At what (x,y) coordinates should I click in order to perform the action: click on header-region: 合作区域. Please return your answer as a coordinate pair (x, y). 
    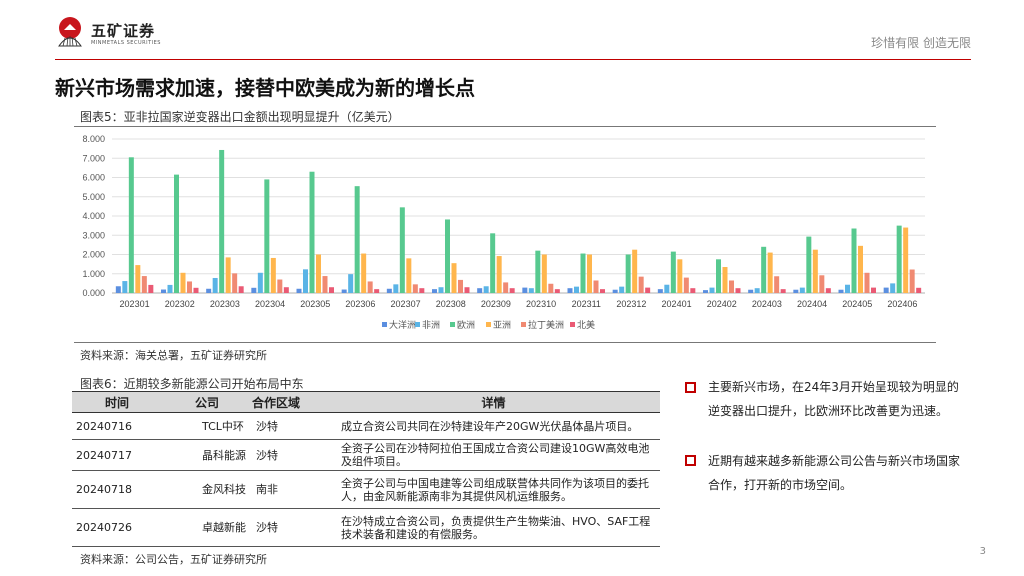
    Looking at the image, I should click on (289, 402).